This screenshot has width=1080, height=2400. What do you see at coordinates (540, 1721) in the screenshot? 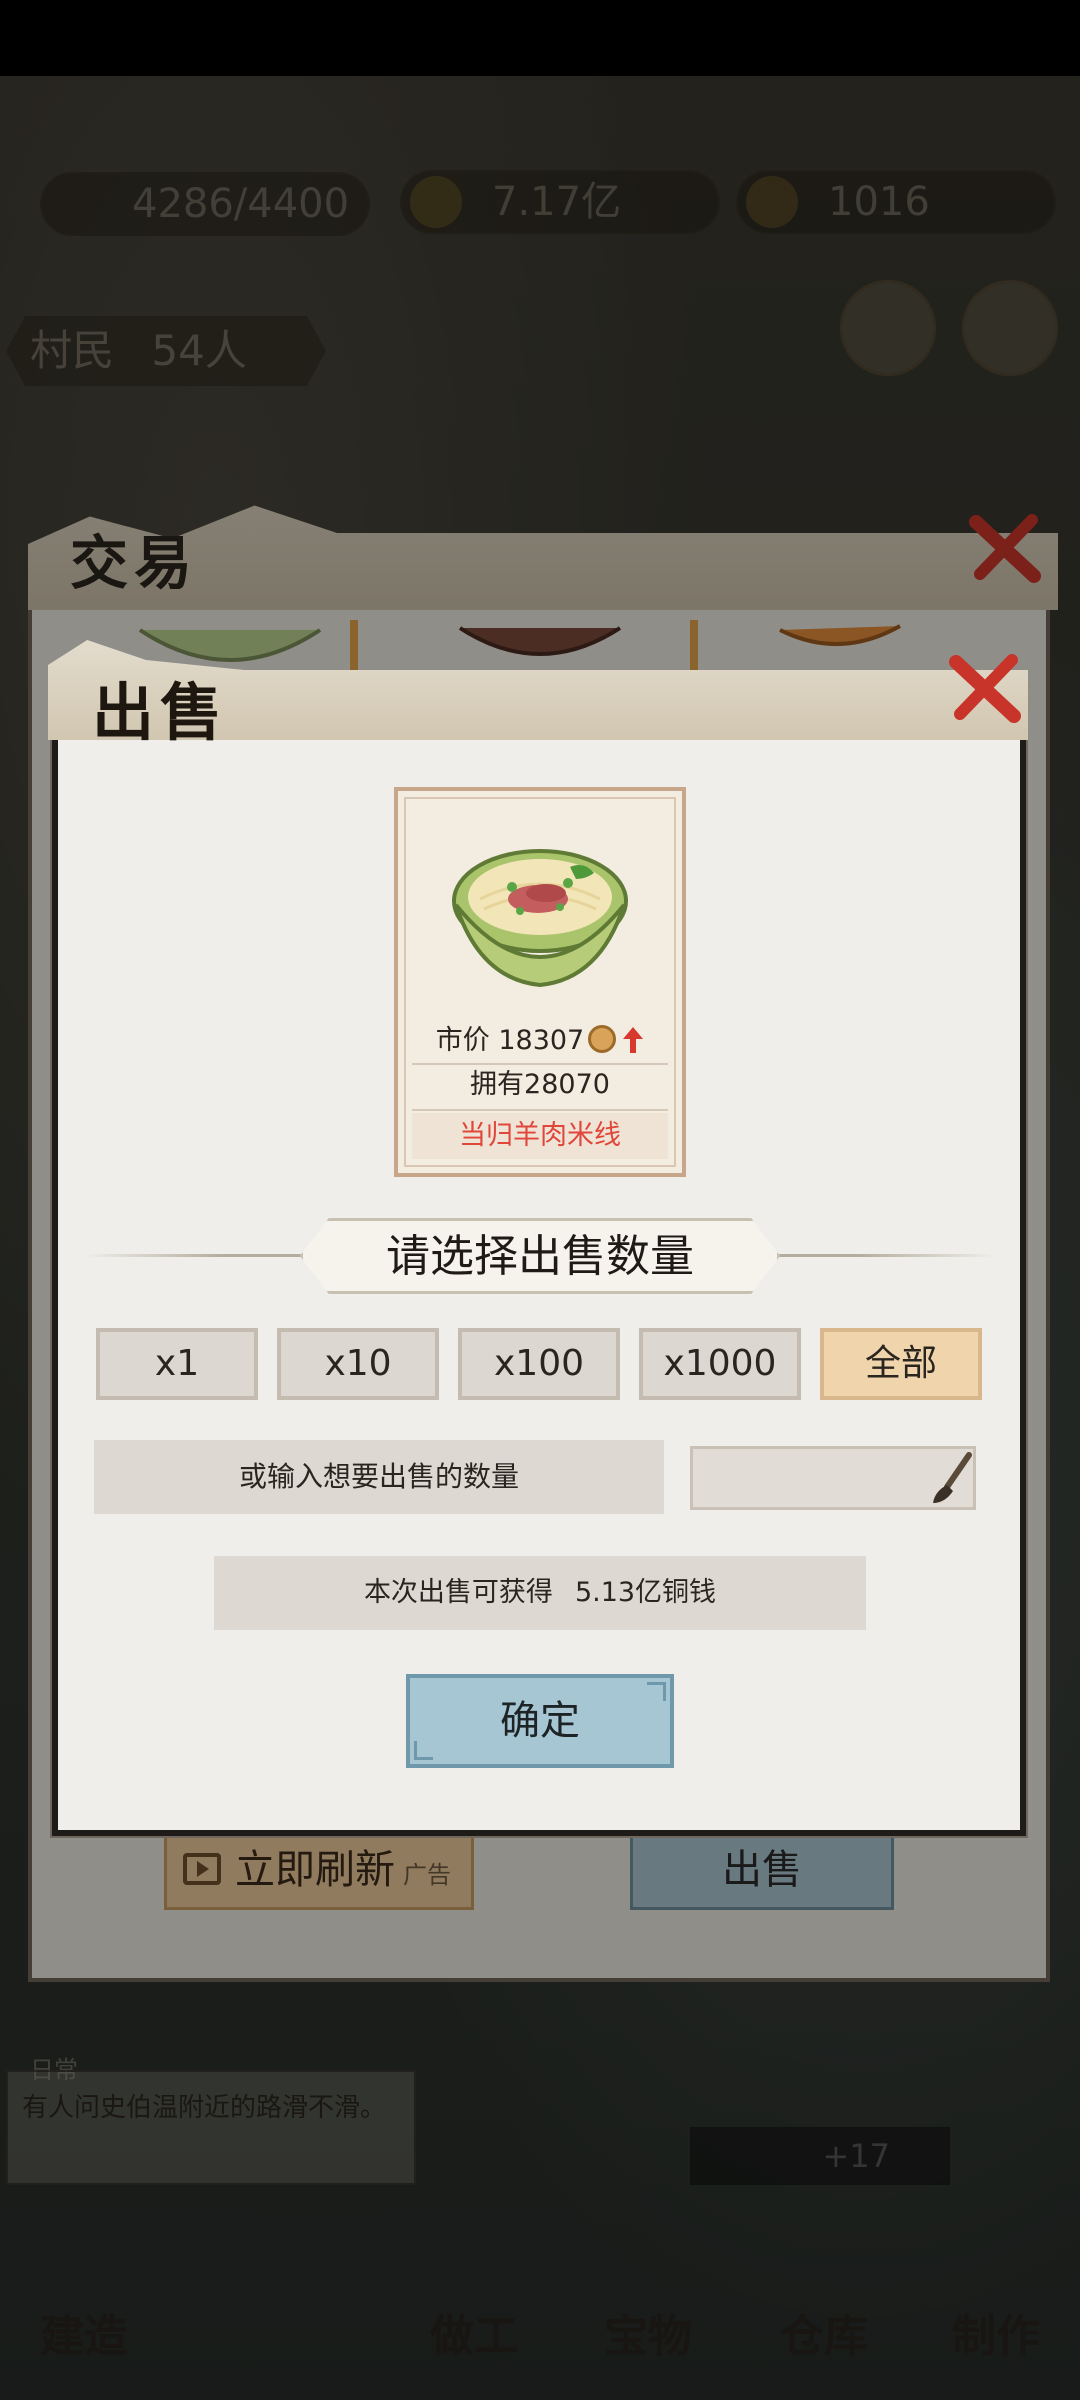
I see `confirm-button: 确定` at bounding box center [540, 1721].